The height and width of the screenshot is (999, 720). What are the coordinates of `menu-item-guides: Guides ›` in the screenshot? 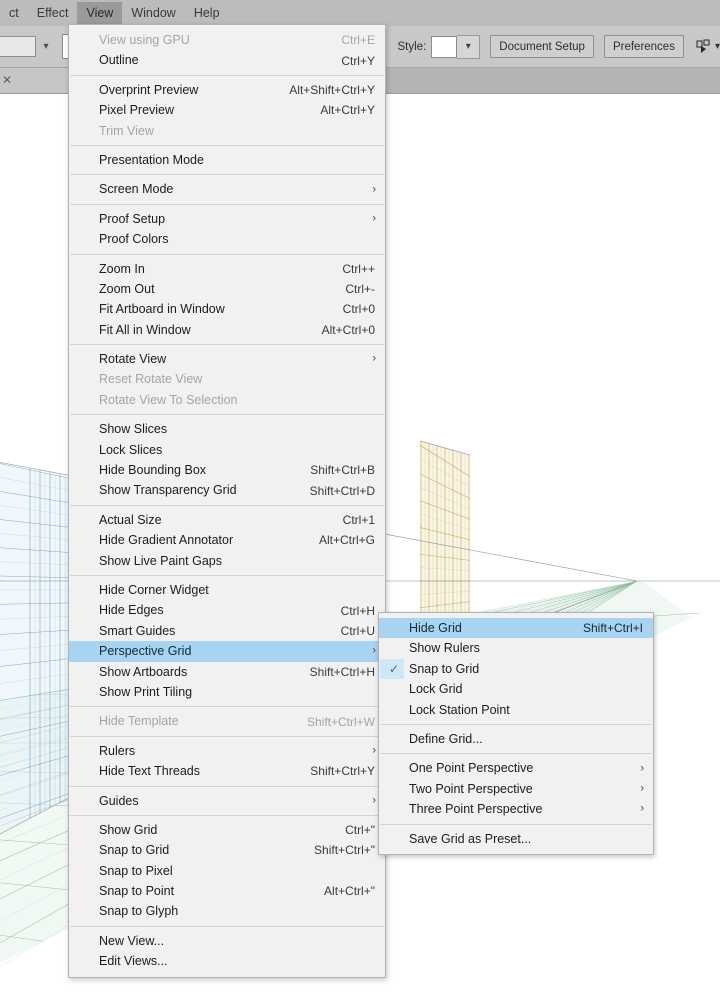 It's located at (227, 801).